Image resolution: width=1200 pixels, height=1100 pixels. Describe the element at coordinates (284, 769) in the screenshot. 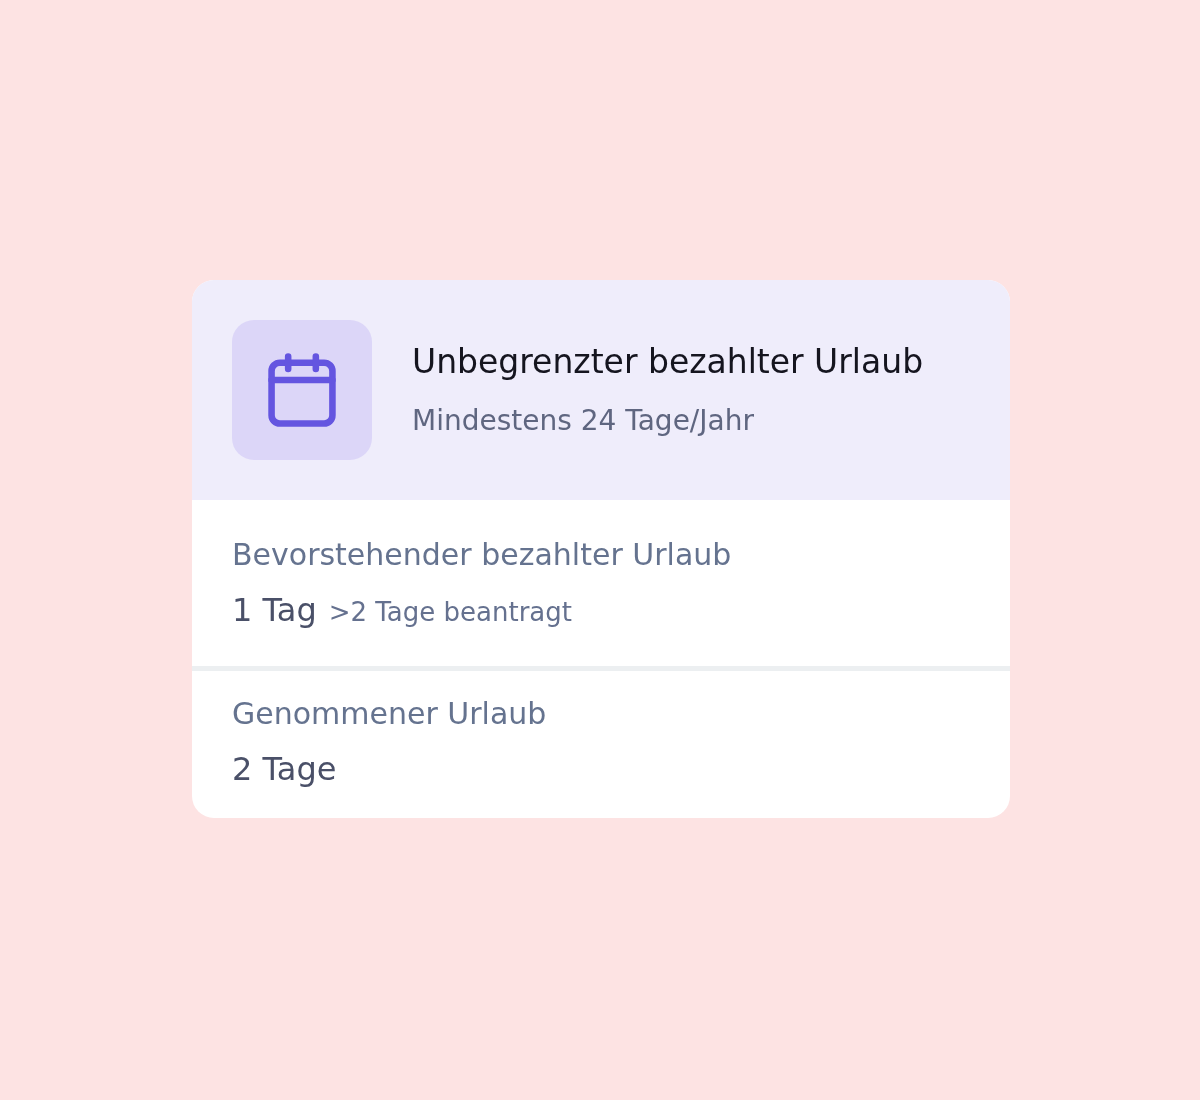

I see `section-value: 2 Tage` at that location.